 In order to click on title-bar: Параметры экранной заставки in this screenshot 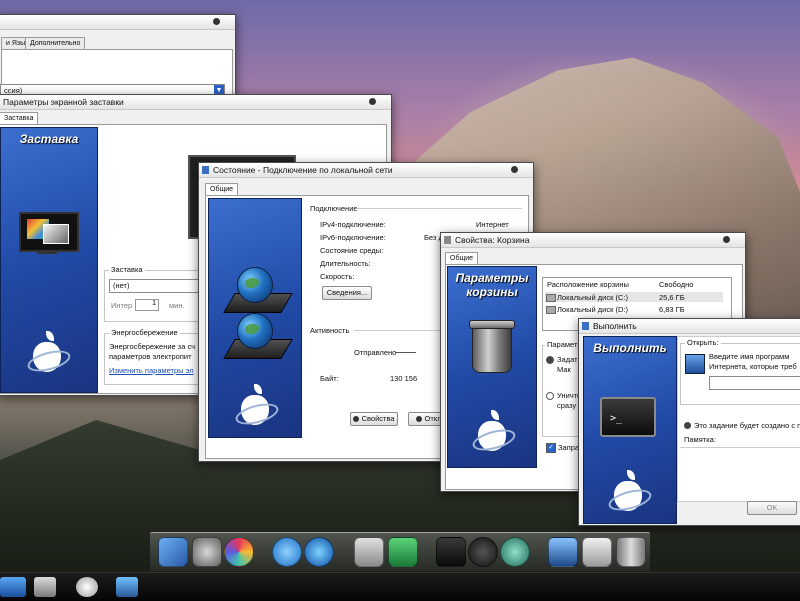, I will do `click(195, 102)`.